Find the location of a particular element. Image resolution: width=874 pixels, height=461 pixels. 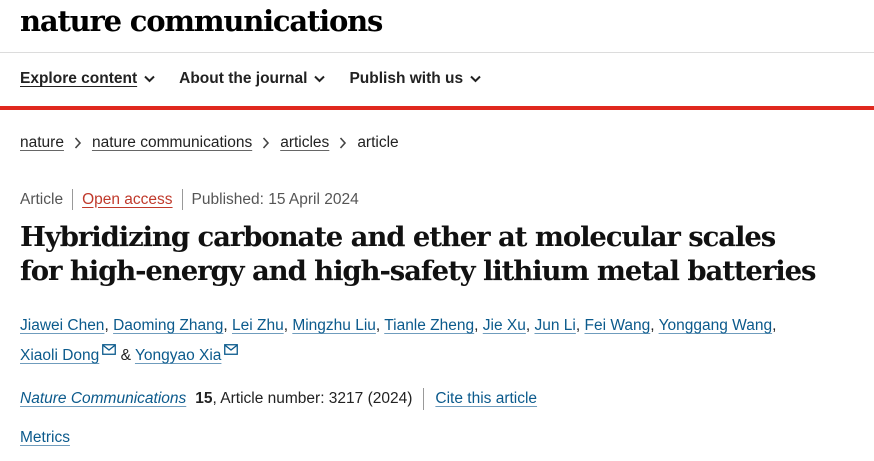

site-logo: nature communications is located at coordinates (201, 21).